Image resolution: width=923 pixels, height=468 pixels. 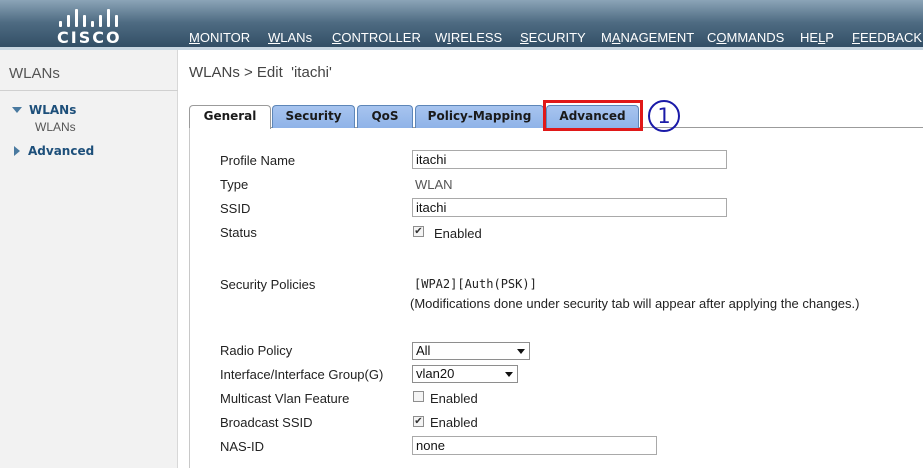 What do you see at coordinates (258, 160) in the screenshot?
I see `profile-name-label: Profile Name` at bounding box center [258, 160].